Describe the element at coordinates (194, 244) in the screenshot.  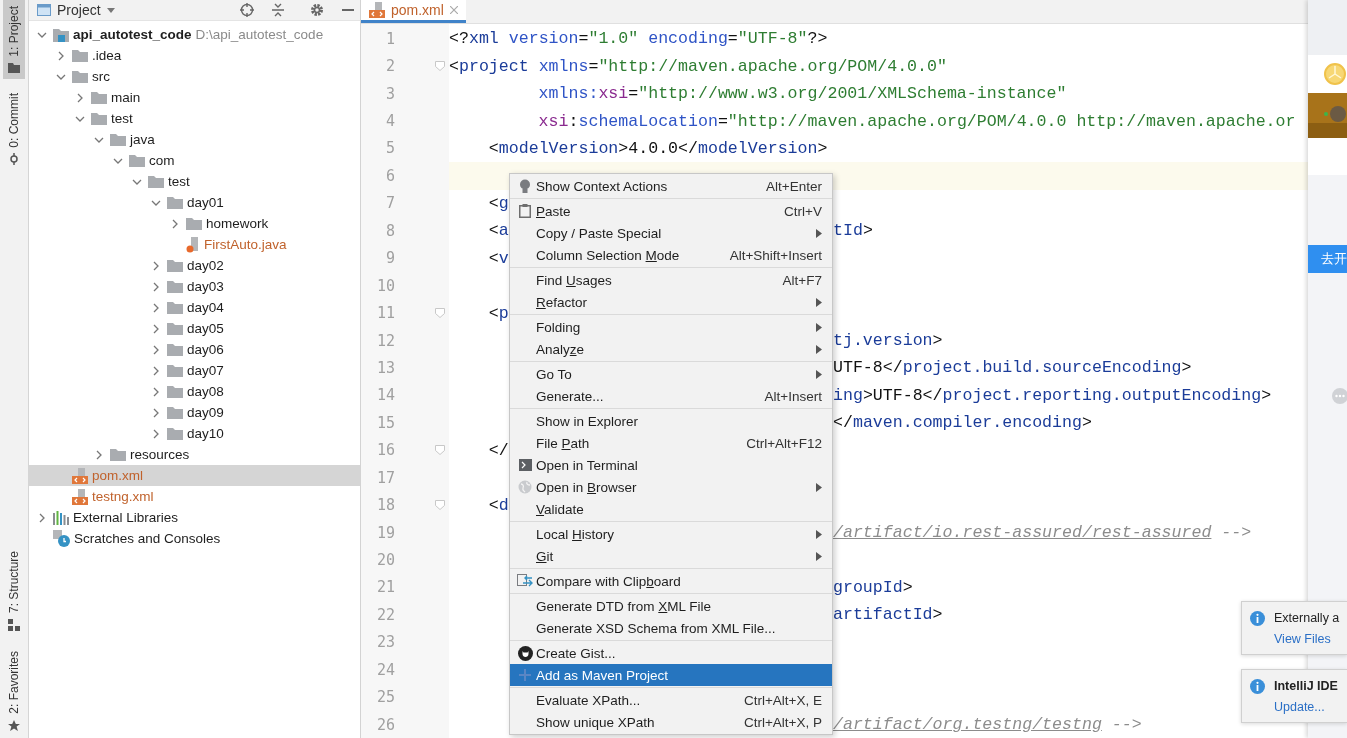
I see `tree-row: FirstAuto.java` at that location.